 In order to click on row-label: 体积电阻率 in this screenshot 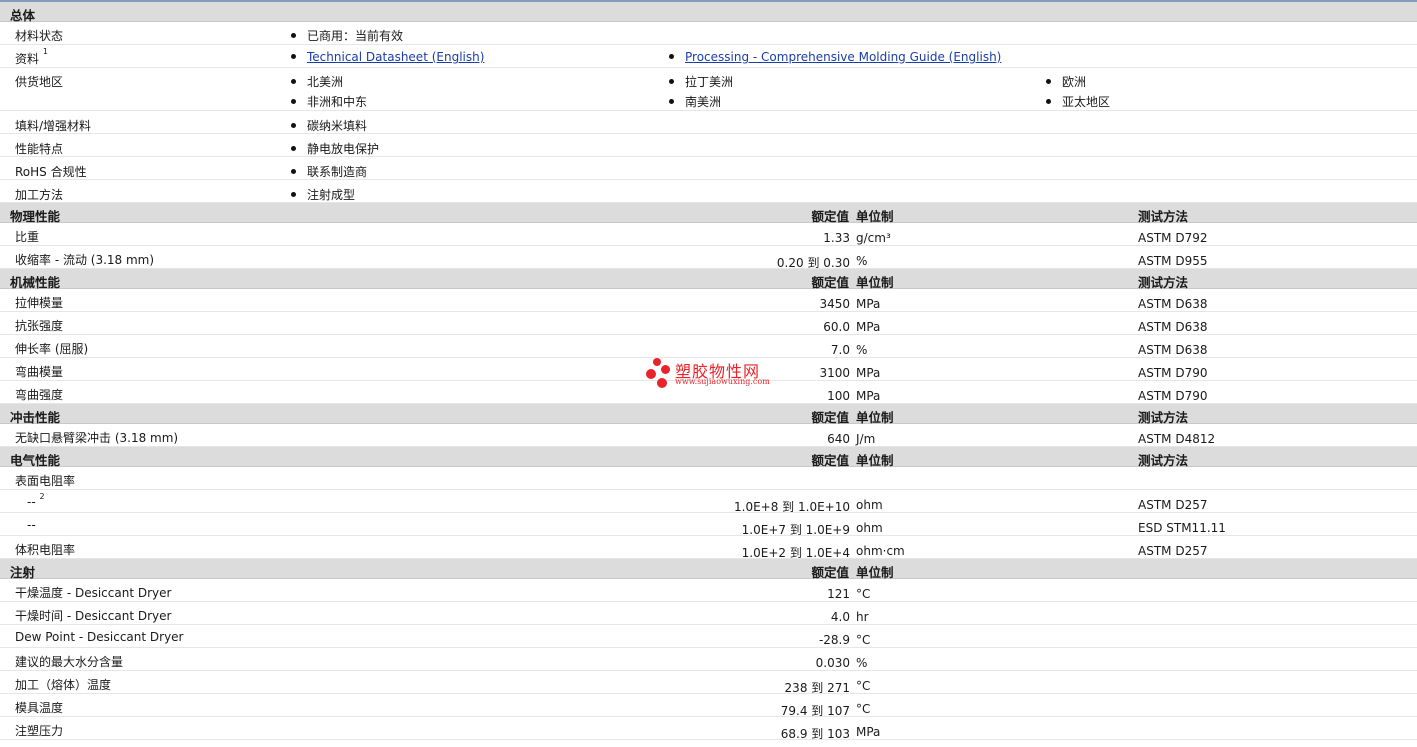, I will do `click(45, 550)`.